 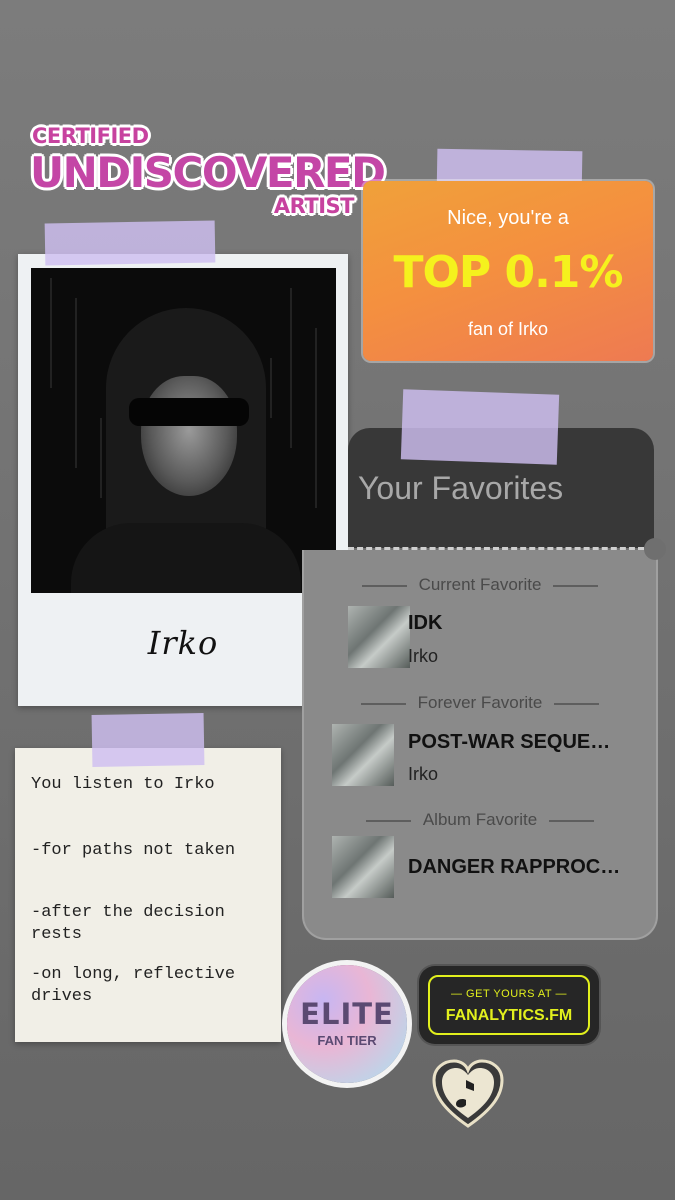 What do you see at coordinates (189, 436) in the screenshot?
I see `face-shape` at bounding box center [189, 436].